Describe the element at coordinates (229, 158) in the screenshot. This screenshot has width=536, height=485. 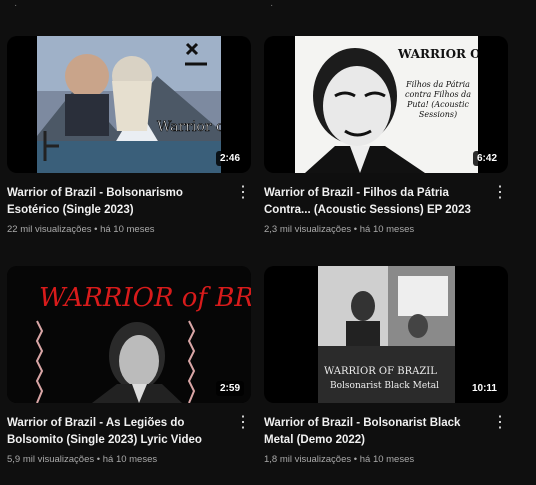
I see `duration-badge: 2:46` at that location.